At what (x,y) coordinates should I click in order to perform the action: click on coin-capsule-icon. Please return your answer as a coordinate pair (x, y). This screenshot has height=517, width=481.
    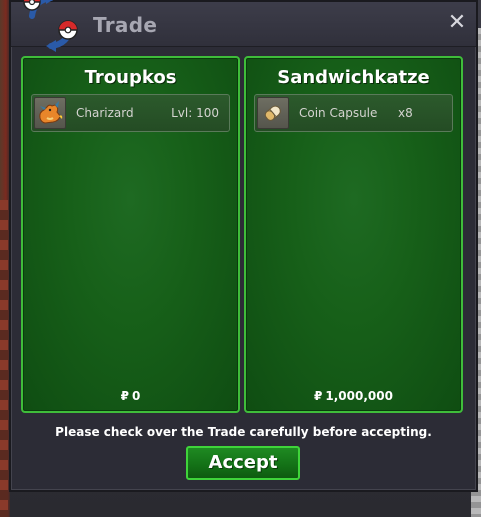
    Looking at the image, I should click on (273, 113).